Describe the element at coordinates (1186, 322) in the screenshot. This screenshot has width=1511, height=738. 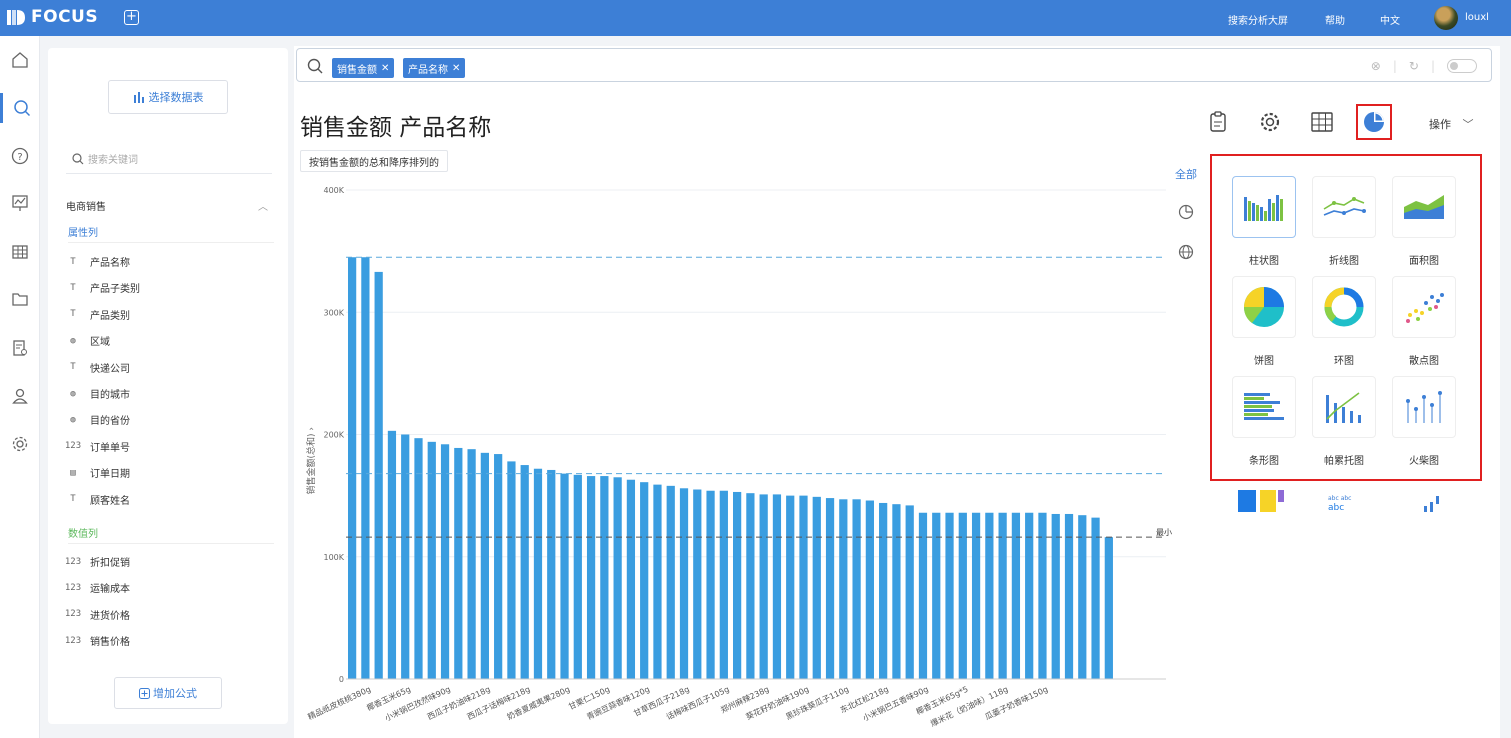
I see `chart-type-tabs: 全部` at that location.